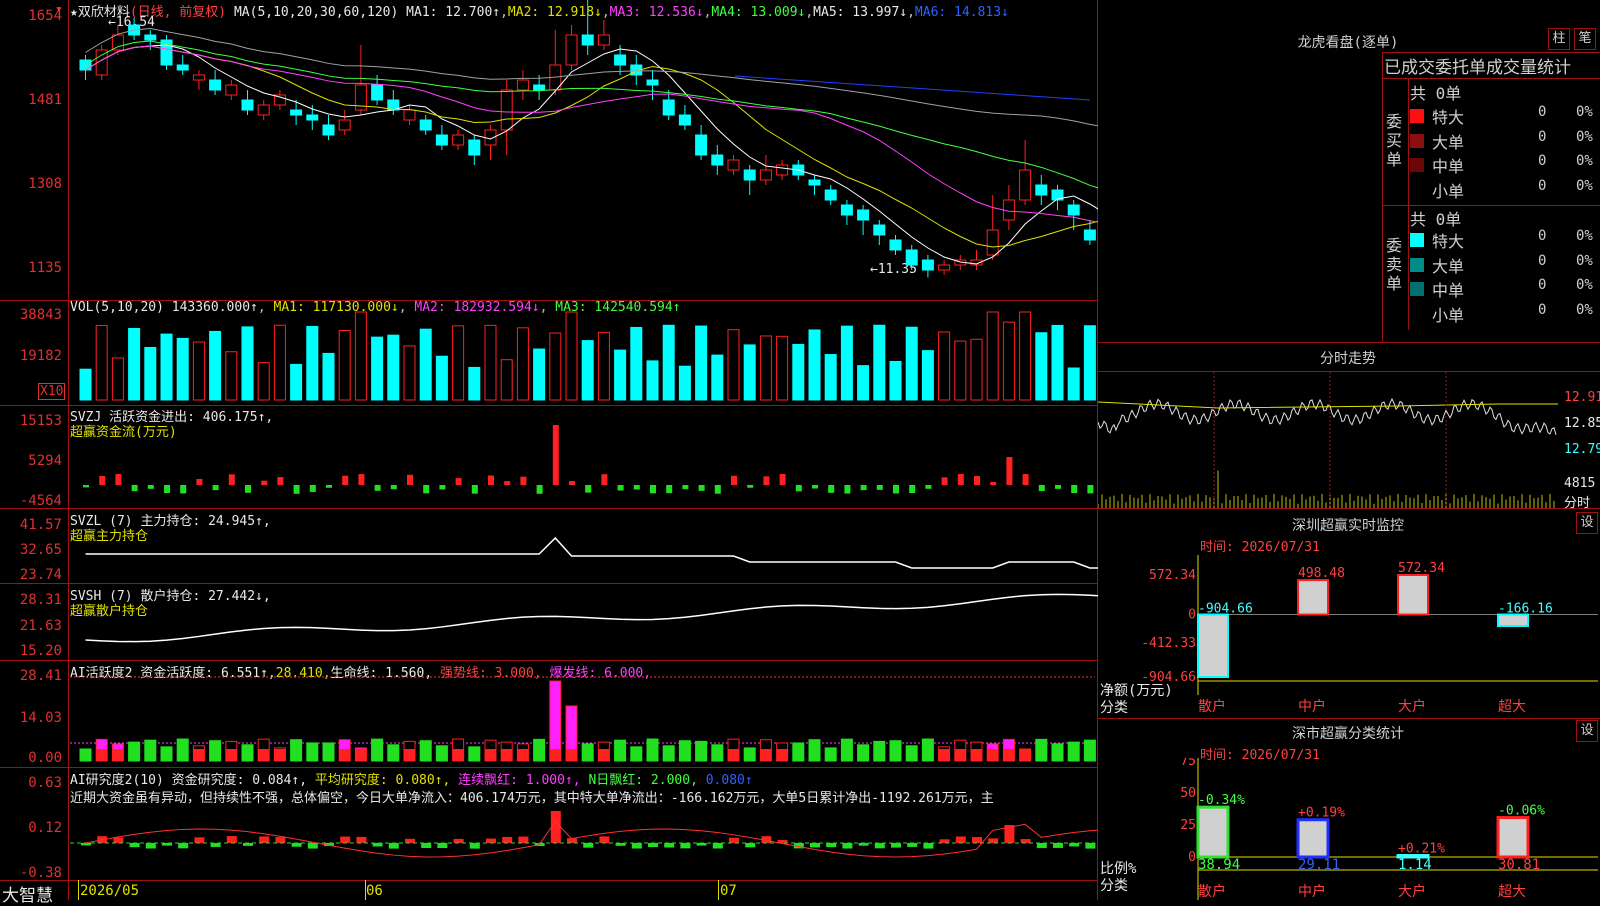 The image size is (1600, 906). I want to click on classify-axis-tick: 50, so click(1188, 793).